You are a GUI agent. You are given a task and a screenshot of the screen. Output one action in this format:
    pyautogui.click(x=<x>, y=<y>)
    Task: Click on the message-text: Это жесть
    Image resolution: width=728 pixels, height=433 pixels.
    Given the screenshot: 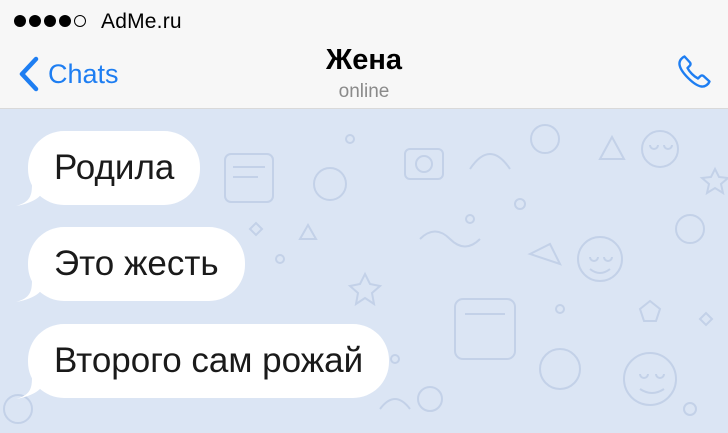 What is the action you would take?
    pyautogui.click(x=136, y=263)
    